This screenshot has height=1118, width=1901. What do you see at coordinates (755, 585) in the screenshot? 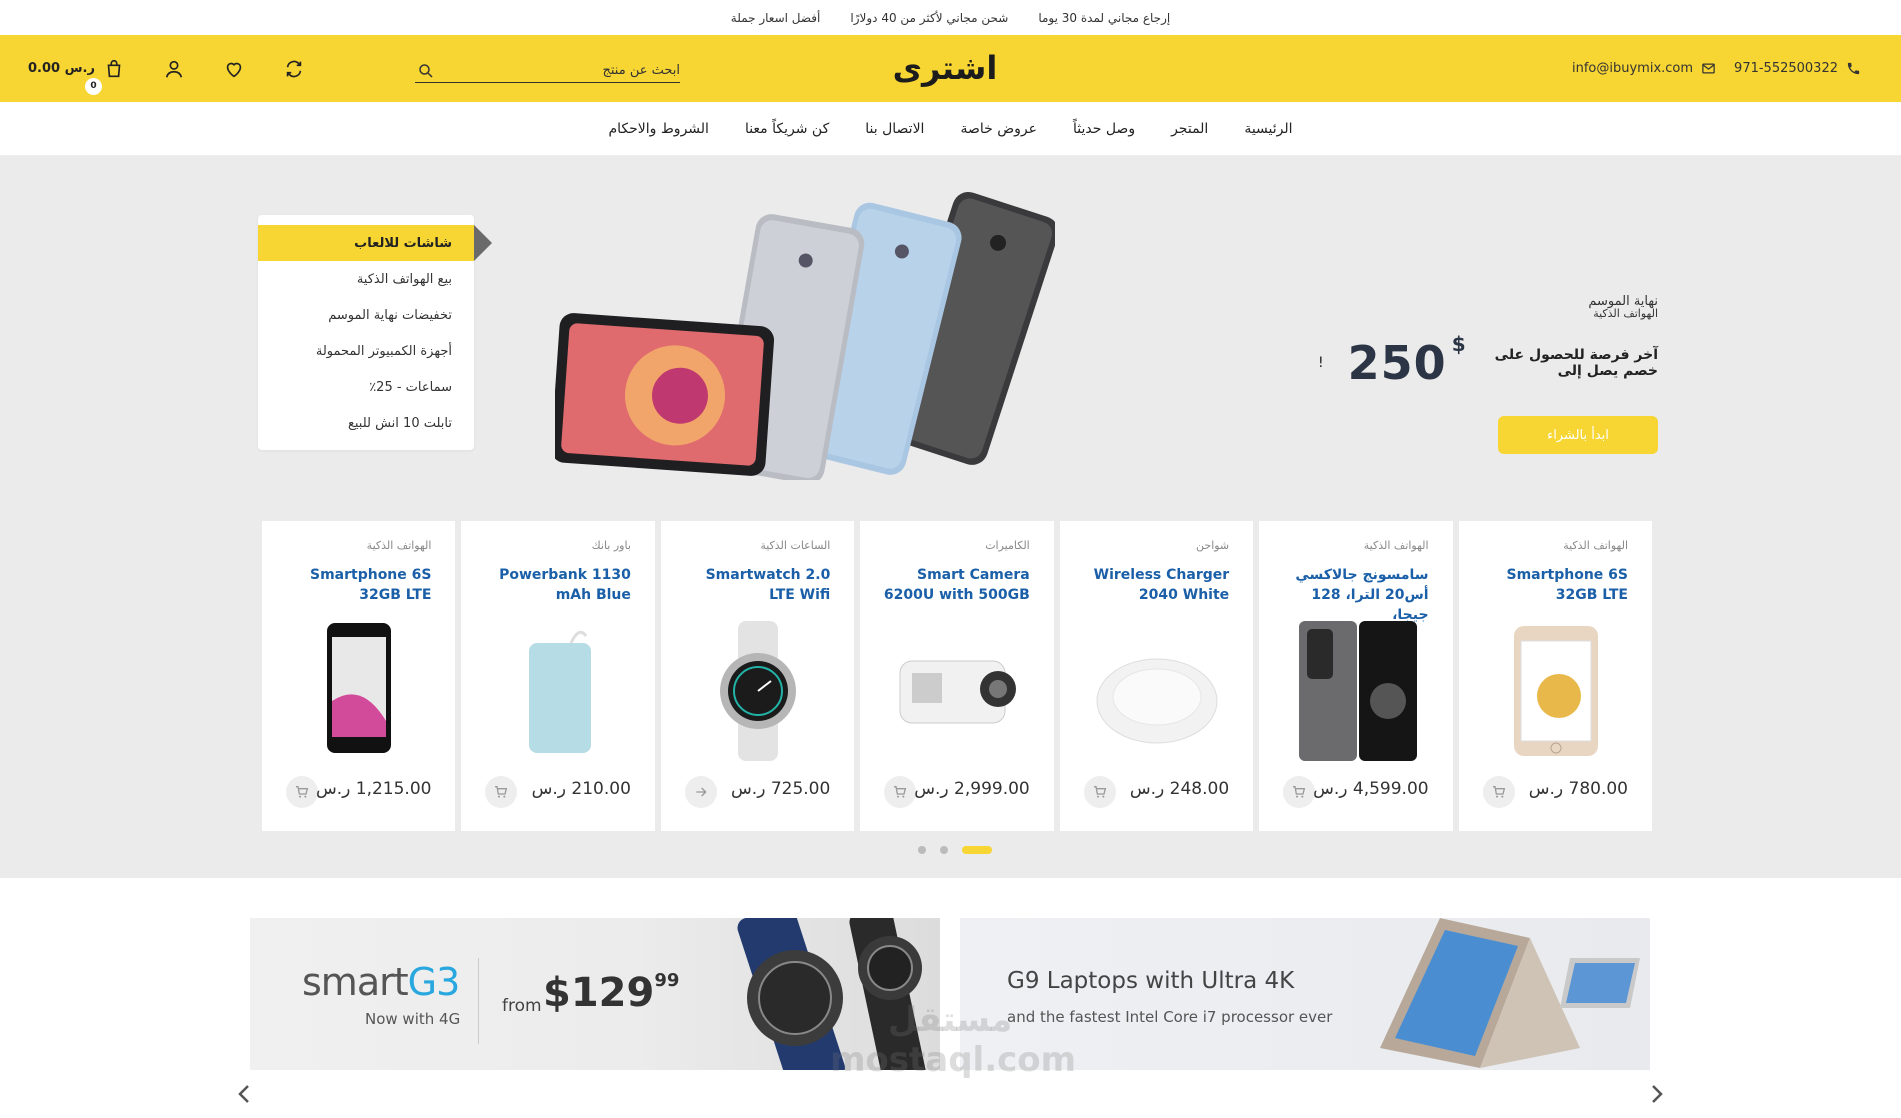
I see `product-title: Smartwatch 2.0 LTE Wifi` at bounding box center [755, 585].